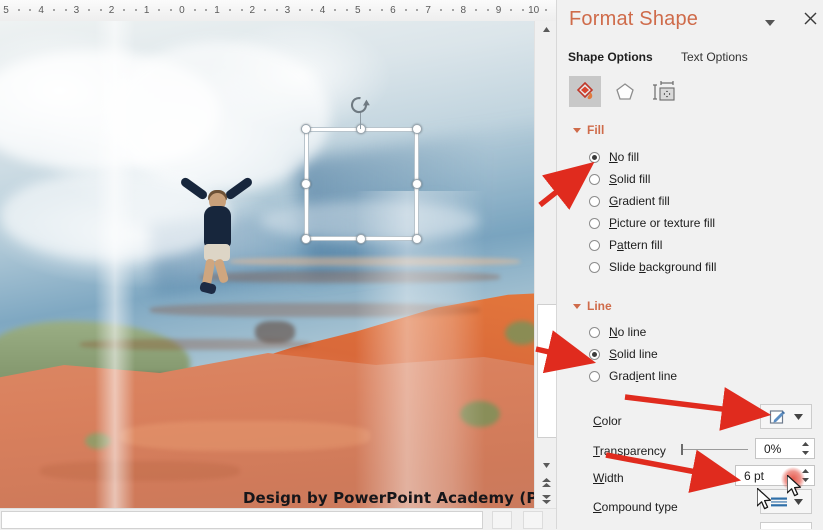 The image size is (823, 530). I want to click on resize-handle-top-right, so click(417, 129).